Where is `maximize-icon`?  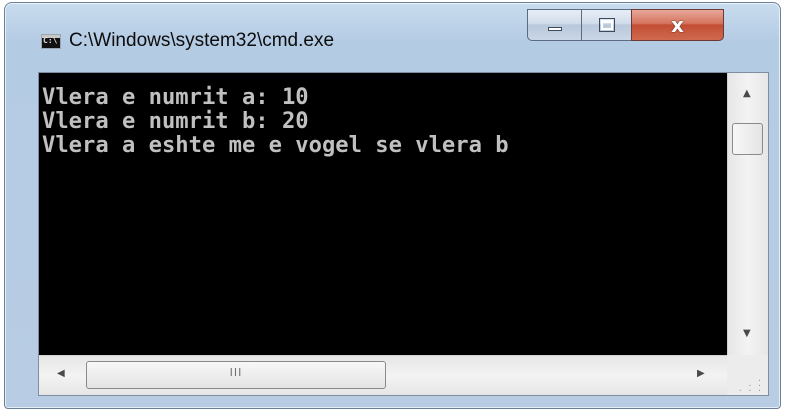 maximize-icon is located at coordinates (607, 25).